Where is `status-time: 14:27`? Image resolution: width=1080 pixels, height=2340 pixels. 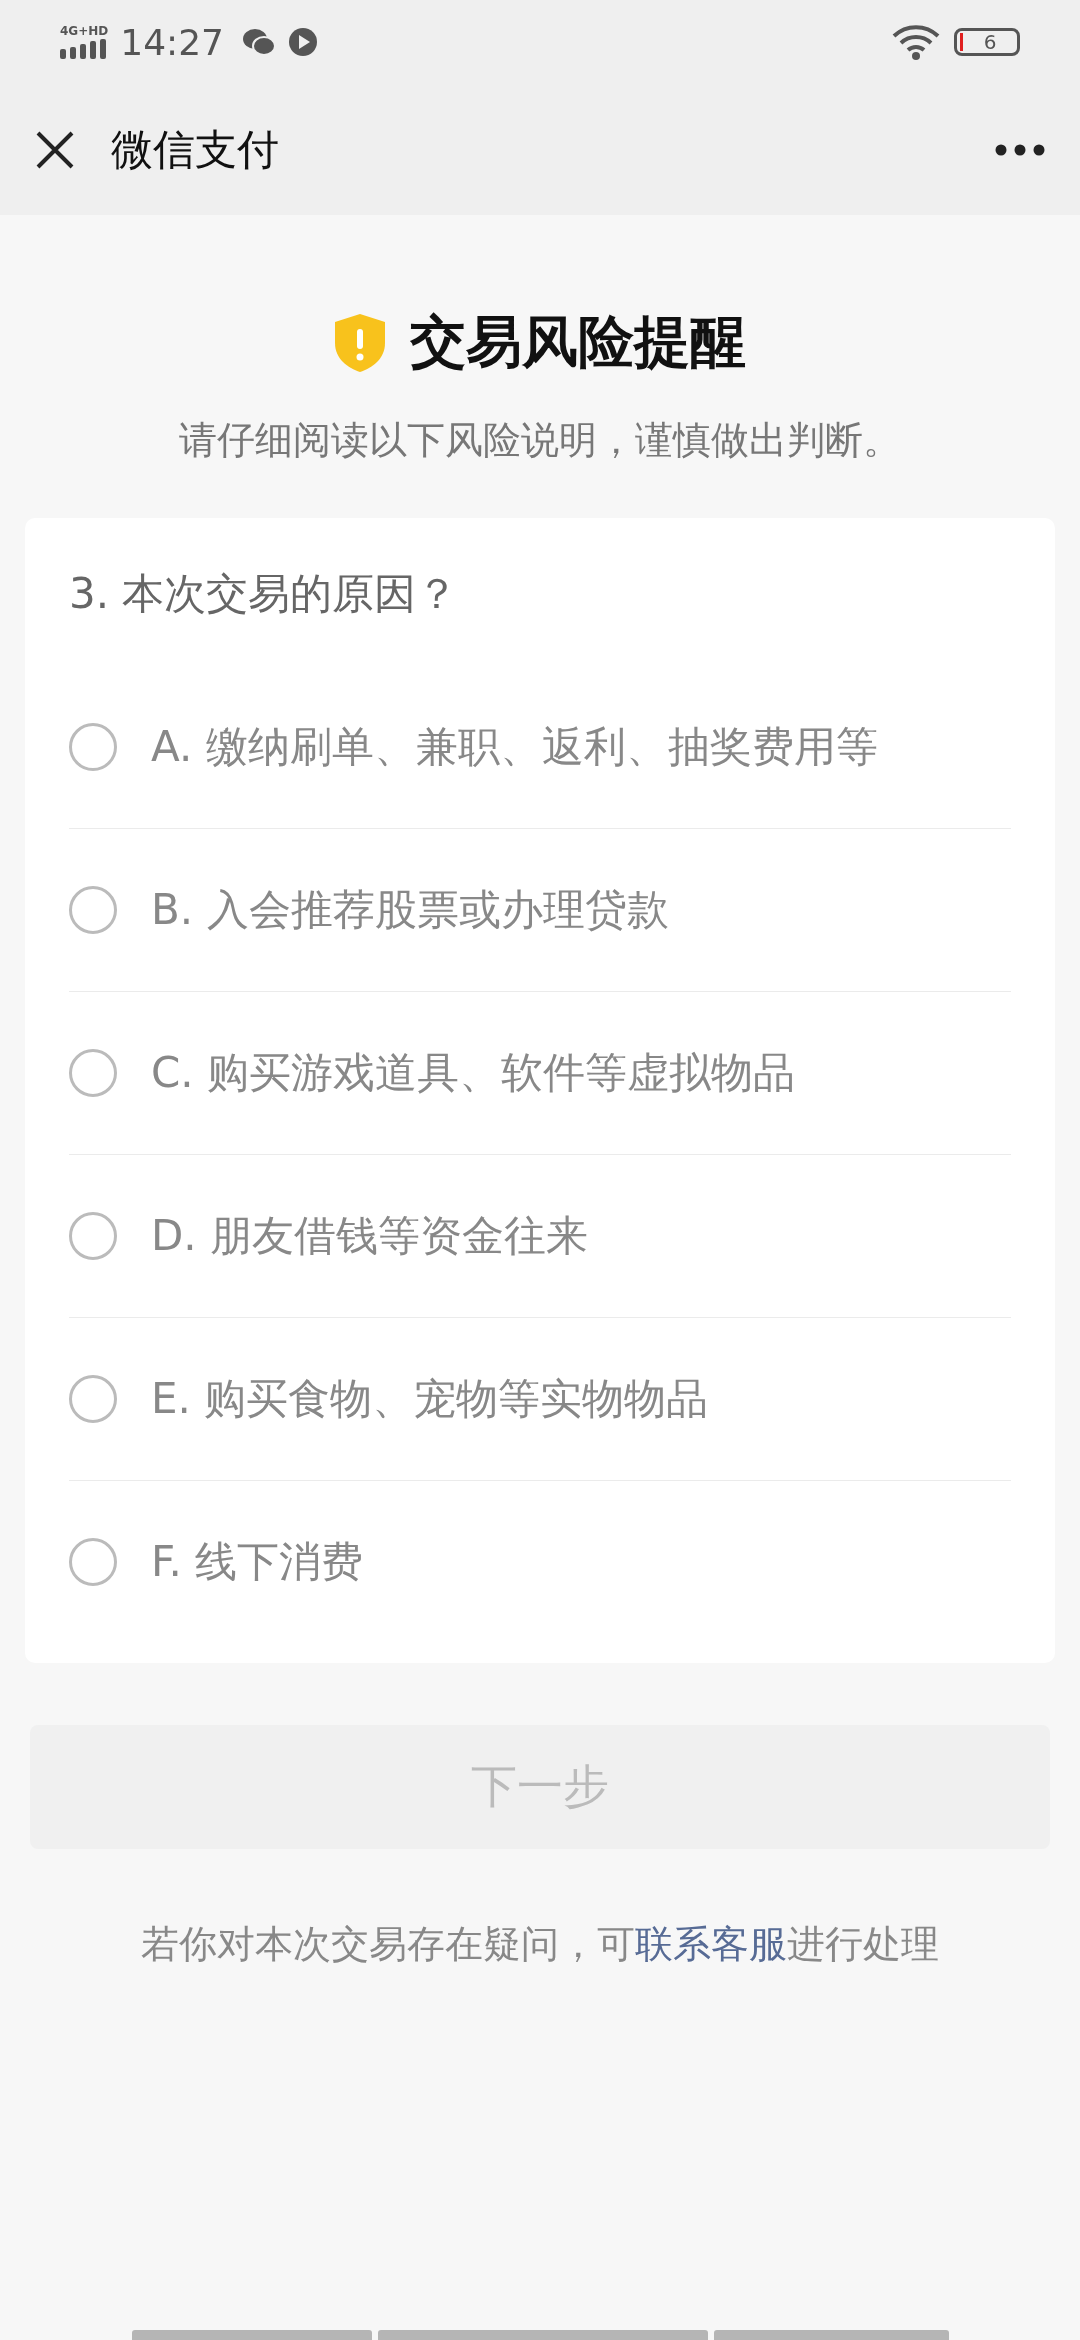
status-time: 14:27 is located at coordinates (172, 42).